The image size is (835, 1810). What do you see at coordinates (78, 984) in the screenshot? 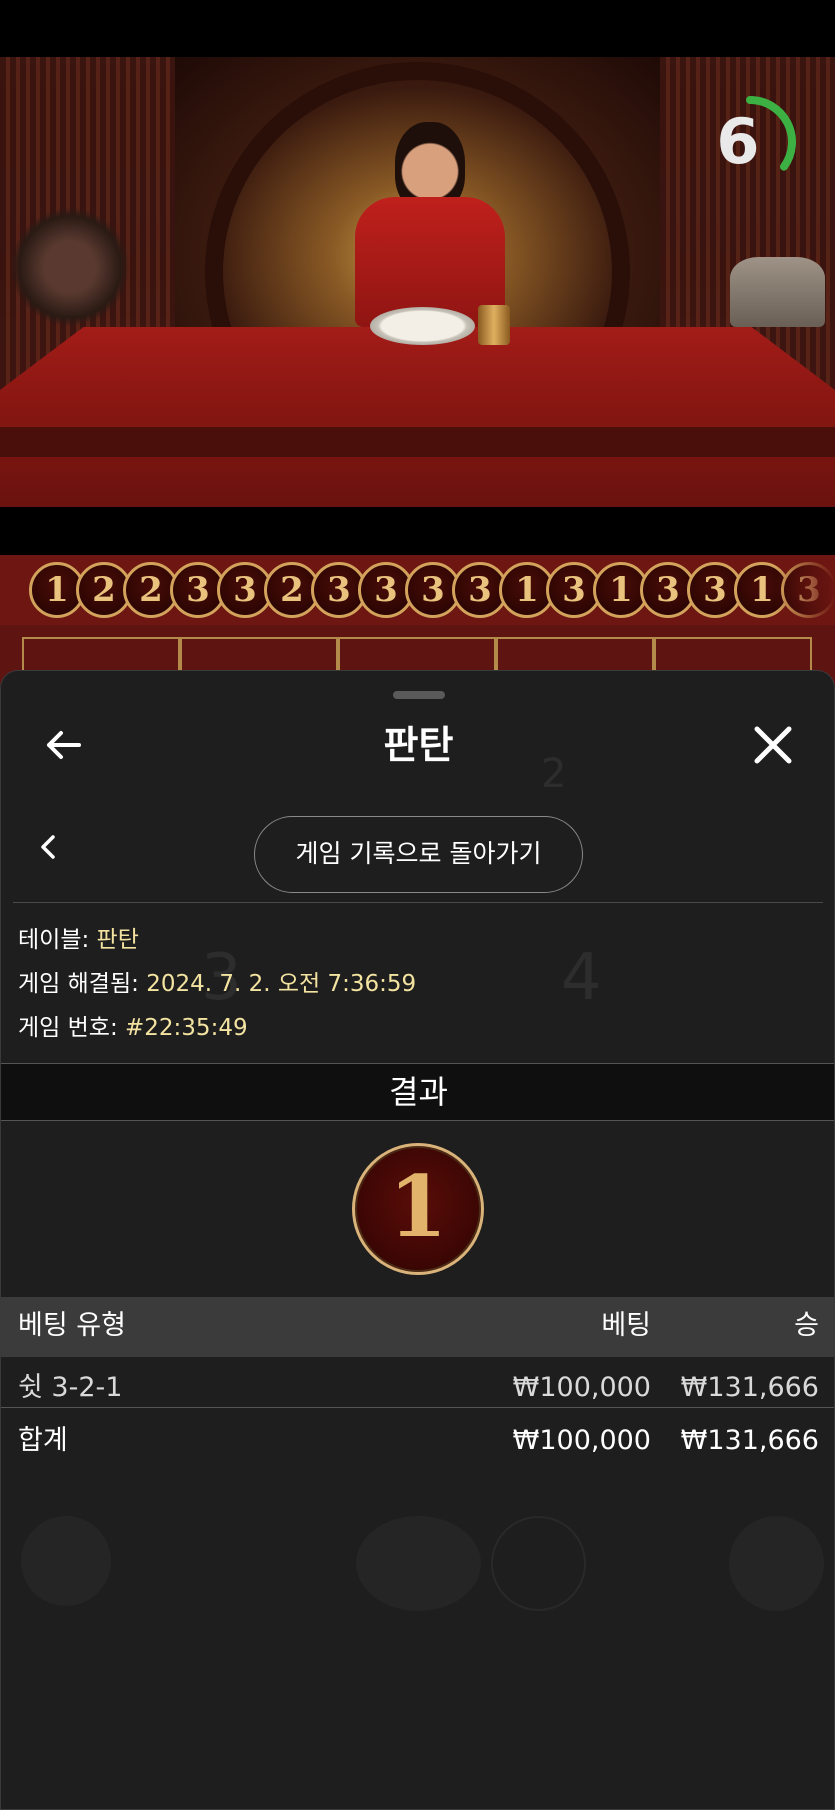
I see `info-resolved-label: 게임 해결됨:` at bounding box center [78, 984].